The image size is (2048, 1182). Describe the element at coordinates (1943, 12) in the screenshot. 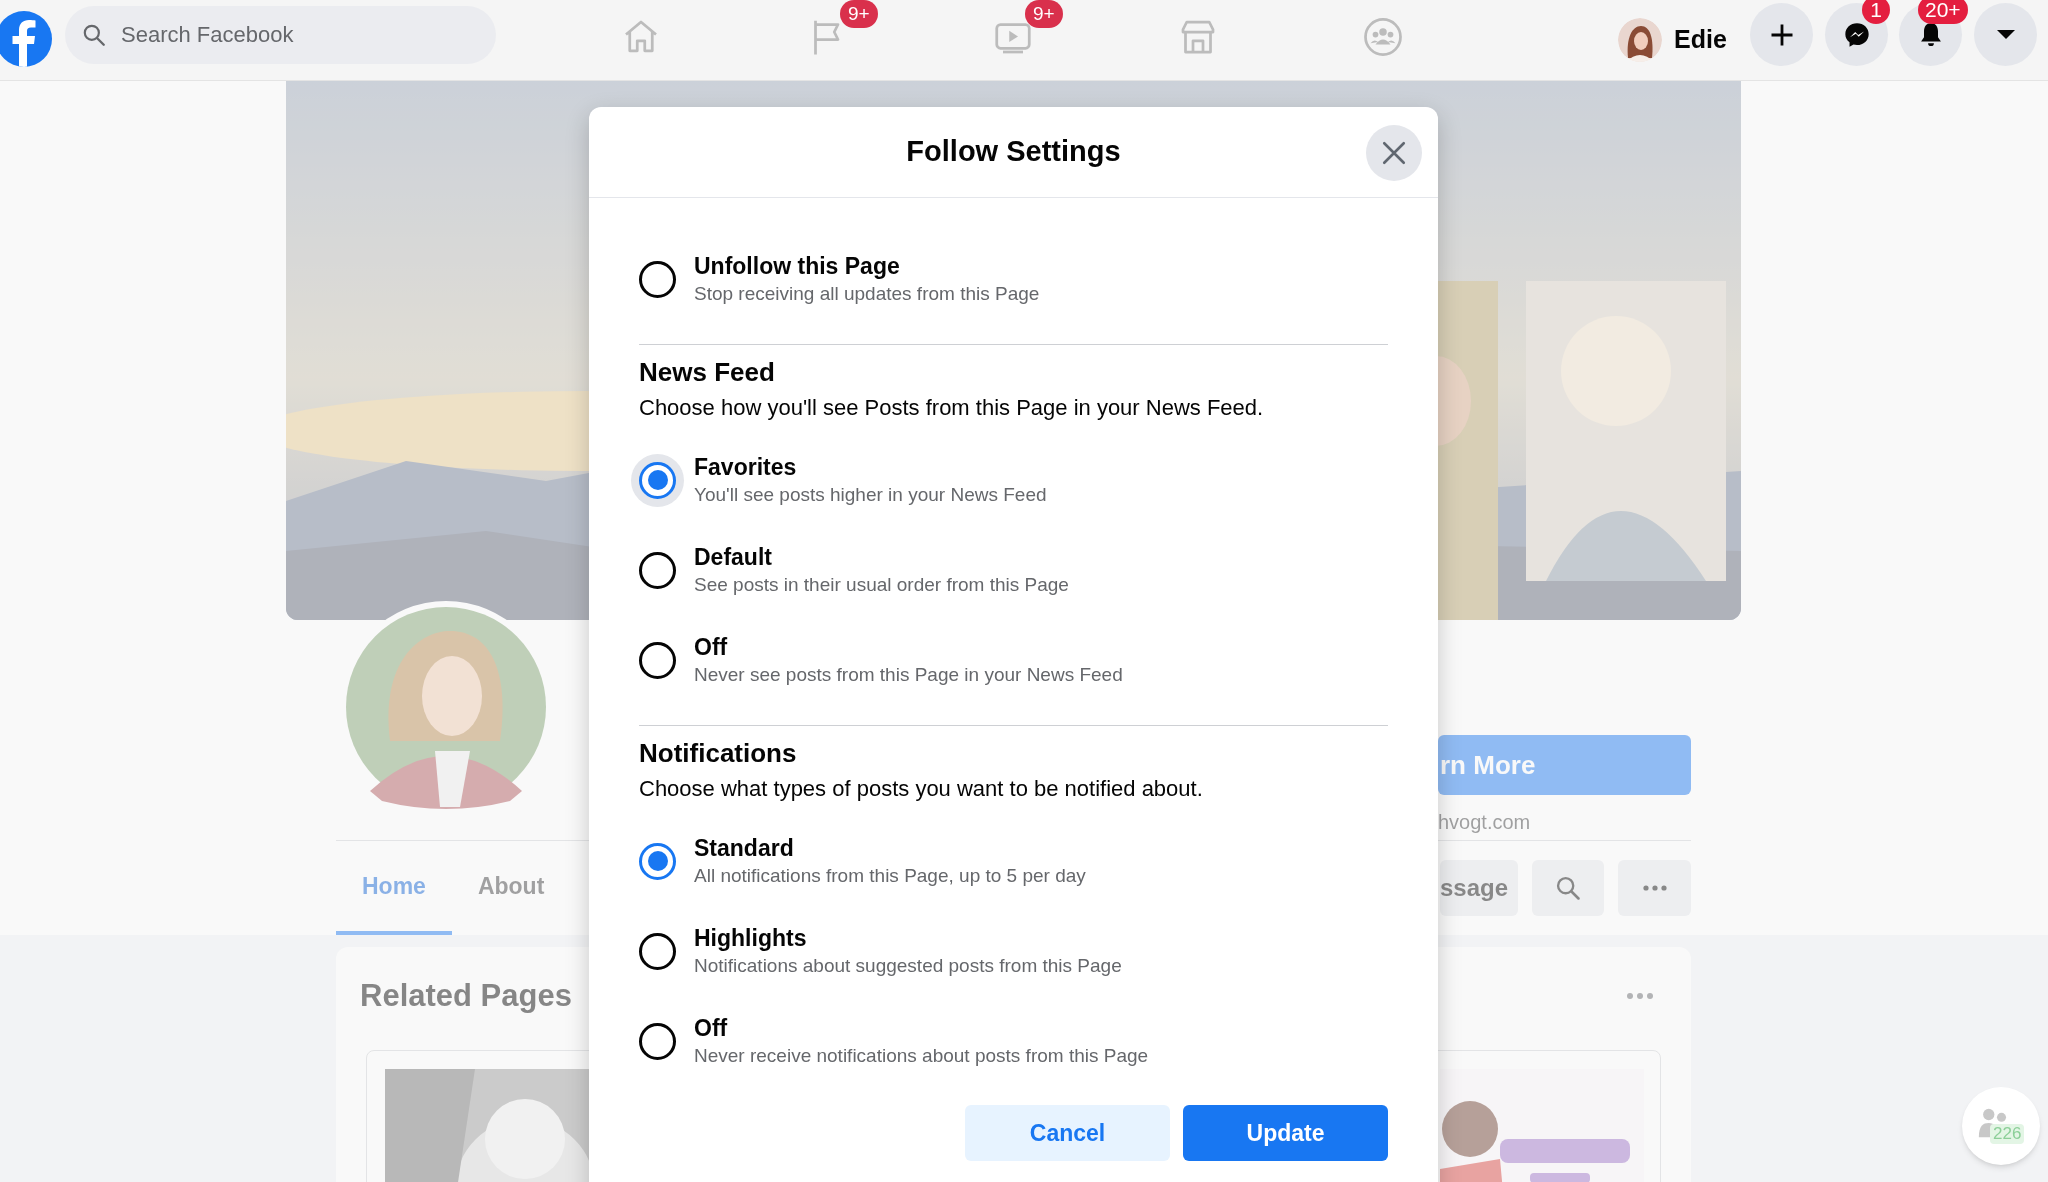

I see `notification-badge: 20+` at that location.